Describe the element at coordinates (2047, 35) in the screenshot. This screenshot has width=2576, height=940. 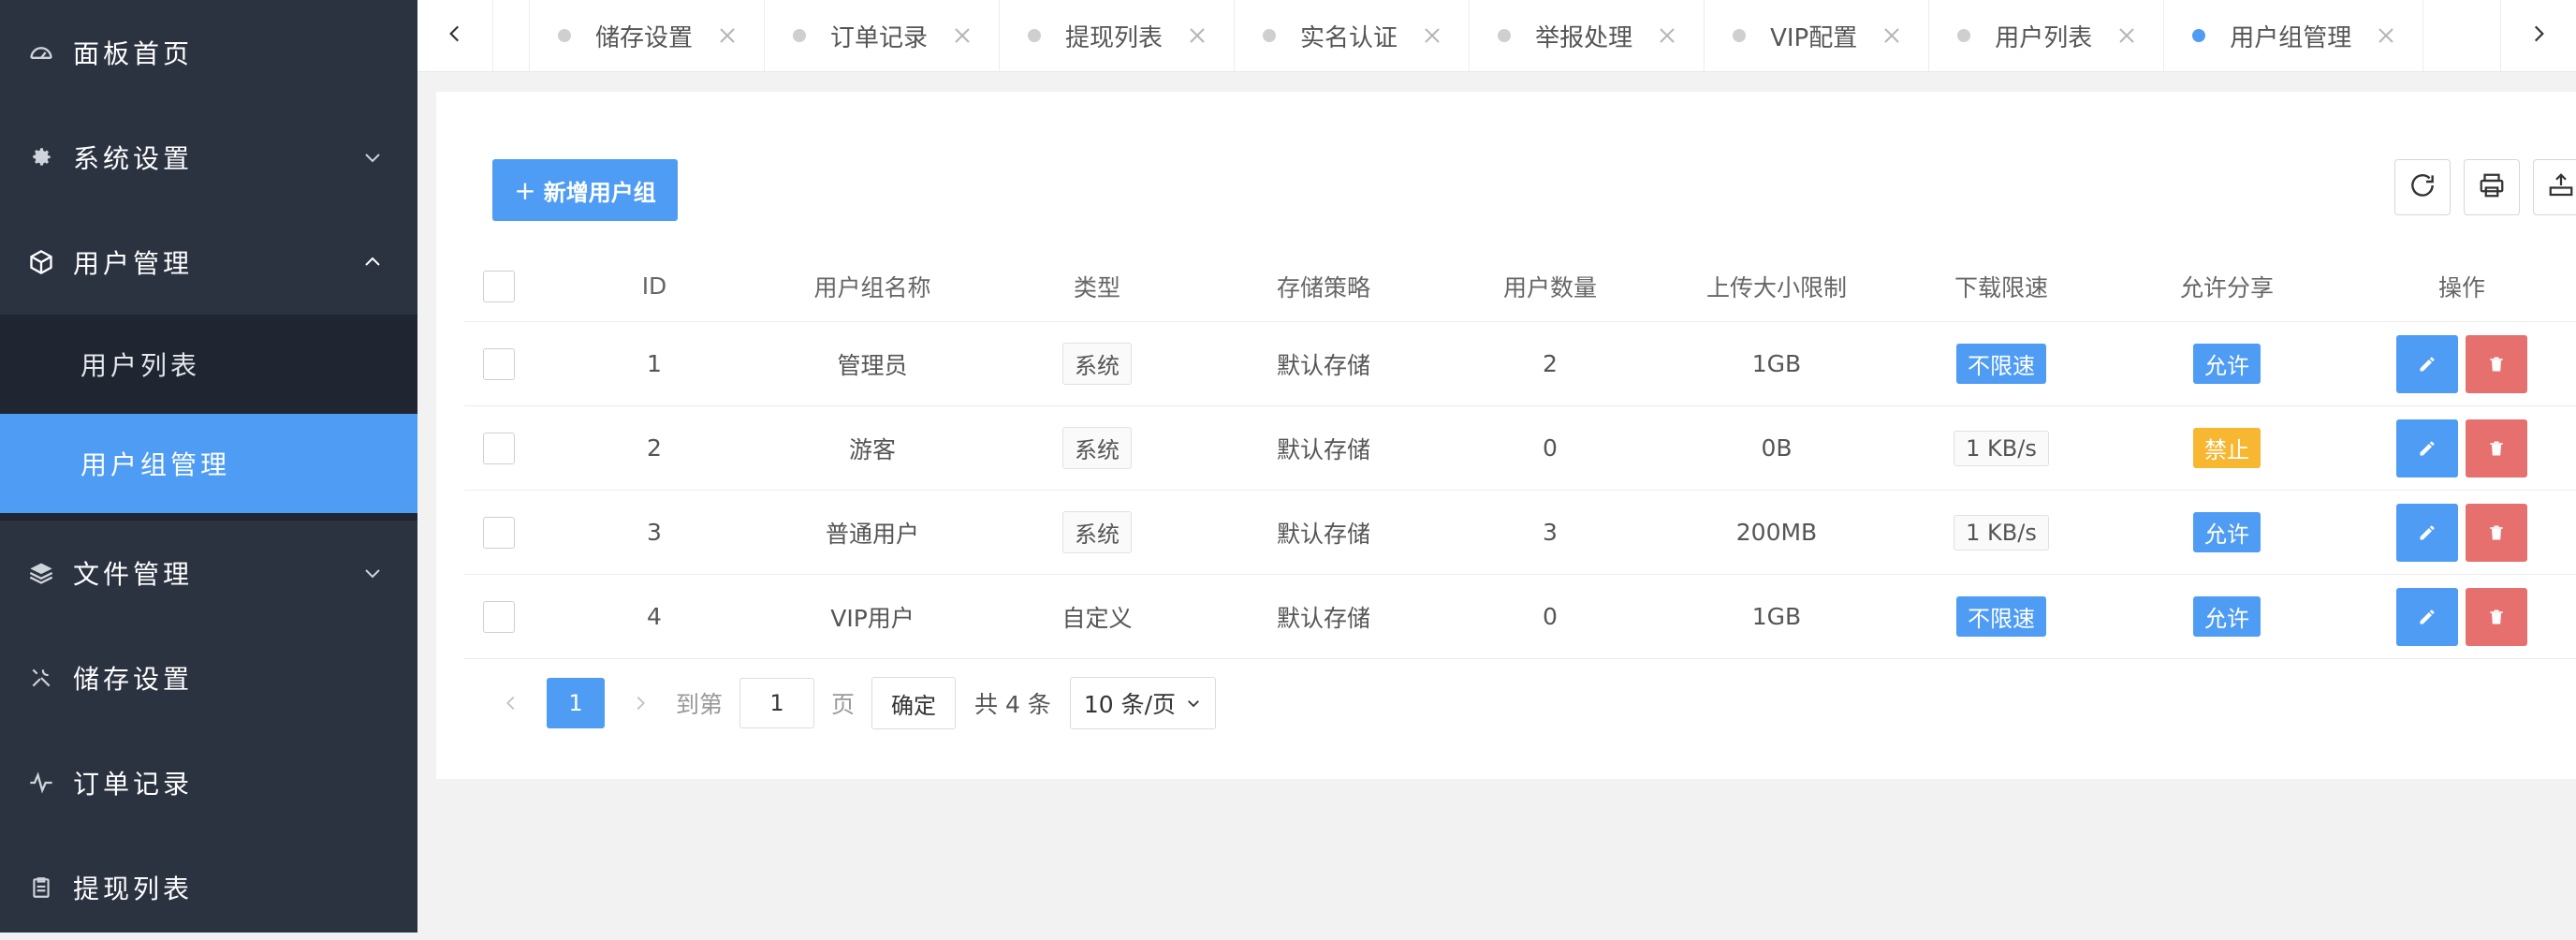
I see `tab-user-list: 用户列表` at that location.